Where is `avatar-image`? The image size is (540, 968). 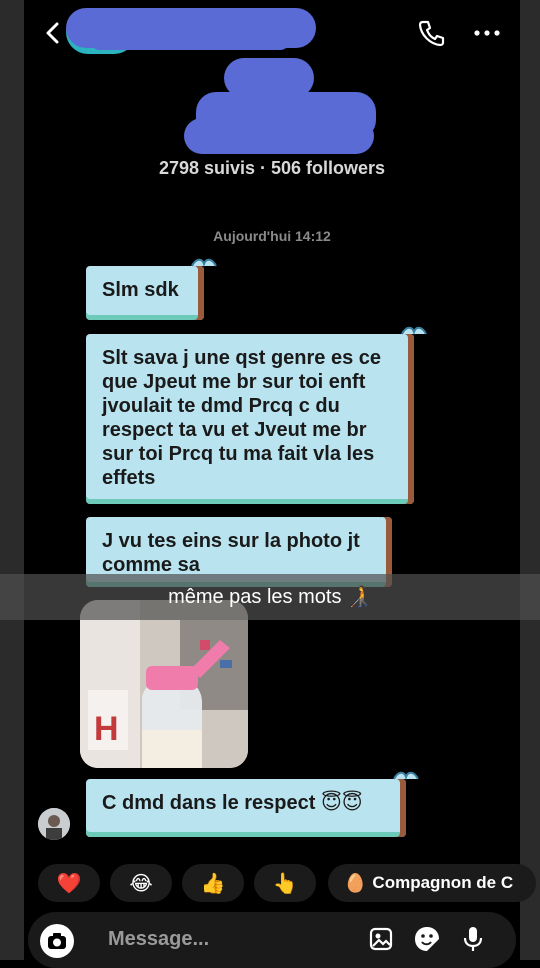
avatar-image is located at coordinates (54, 824).